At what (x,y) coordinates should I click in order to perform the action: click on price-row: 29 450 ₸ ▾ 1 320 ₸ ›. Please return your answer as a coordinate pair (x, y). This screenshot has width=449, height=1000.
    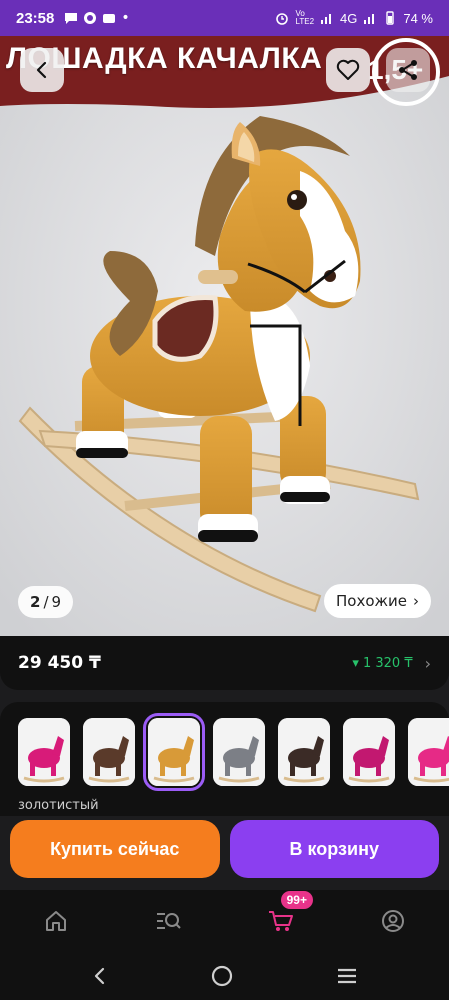
    Looking at the image, I should click on (224, 663).